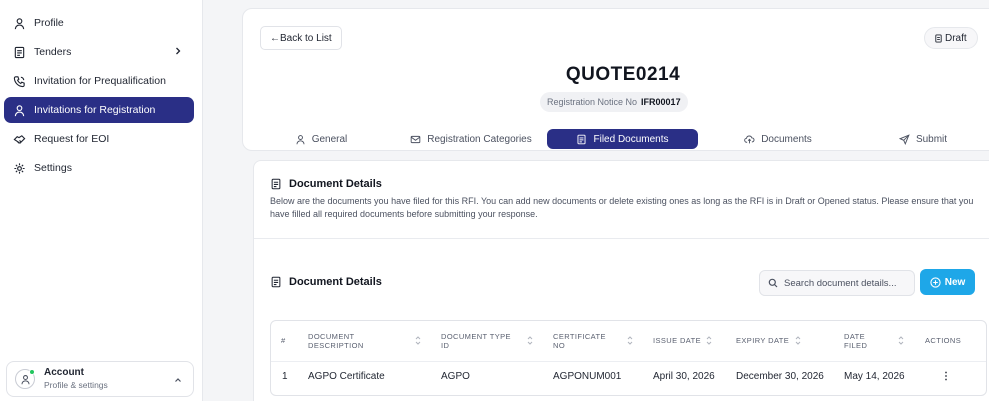 The width and height of the screenshot is (989, 401). Describe the element at coordinates (786, 139) in the screenshot. I see `tab-label: Documents` at that location.